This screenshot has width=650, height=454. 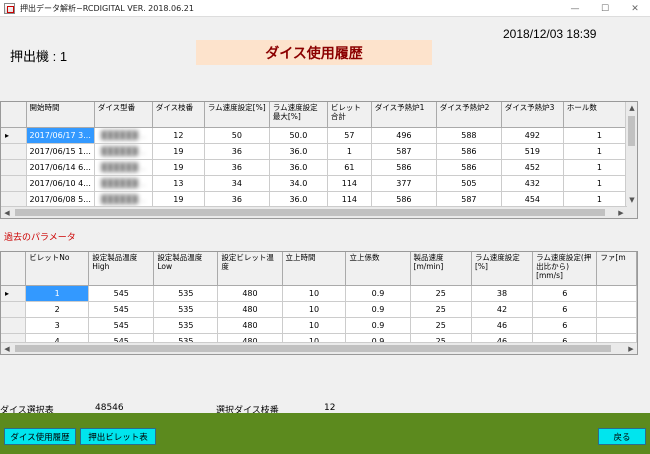 What do you see at coordinates (349, 135) in the screenshot?
I see `table-cell: 57` at bounding box center [349, 135].